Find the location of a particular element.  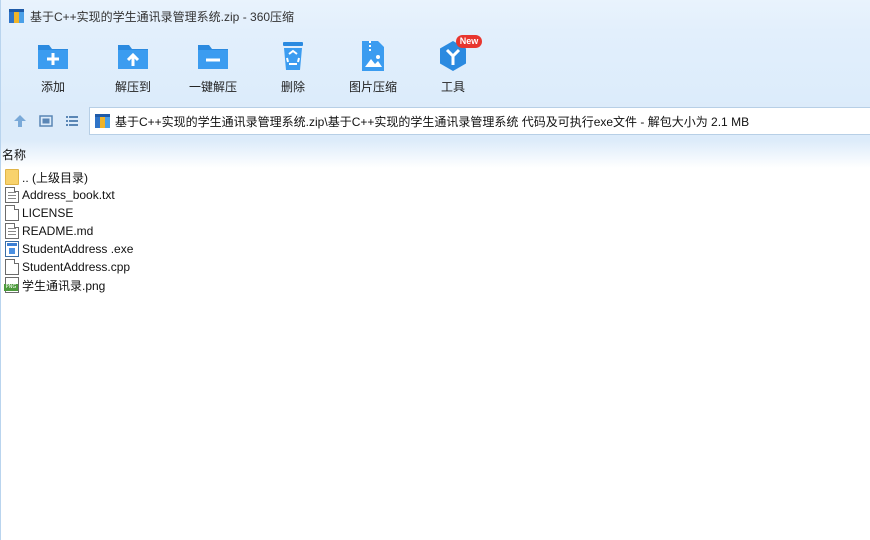

toolbar: 添加 解压到 一键解压 删除 图片压缩 New 工具 is located at coordinates (435, 67).